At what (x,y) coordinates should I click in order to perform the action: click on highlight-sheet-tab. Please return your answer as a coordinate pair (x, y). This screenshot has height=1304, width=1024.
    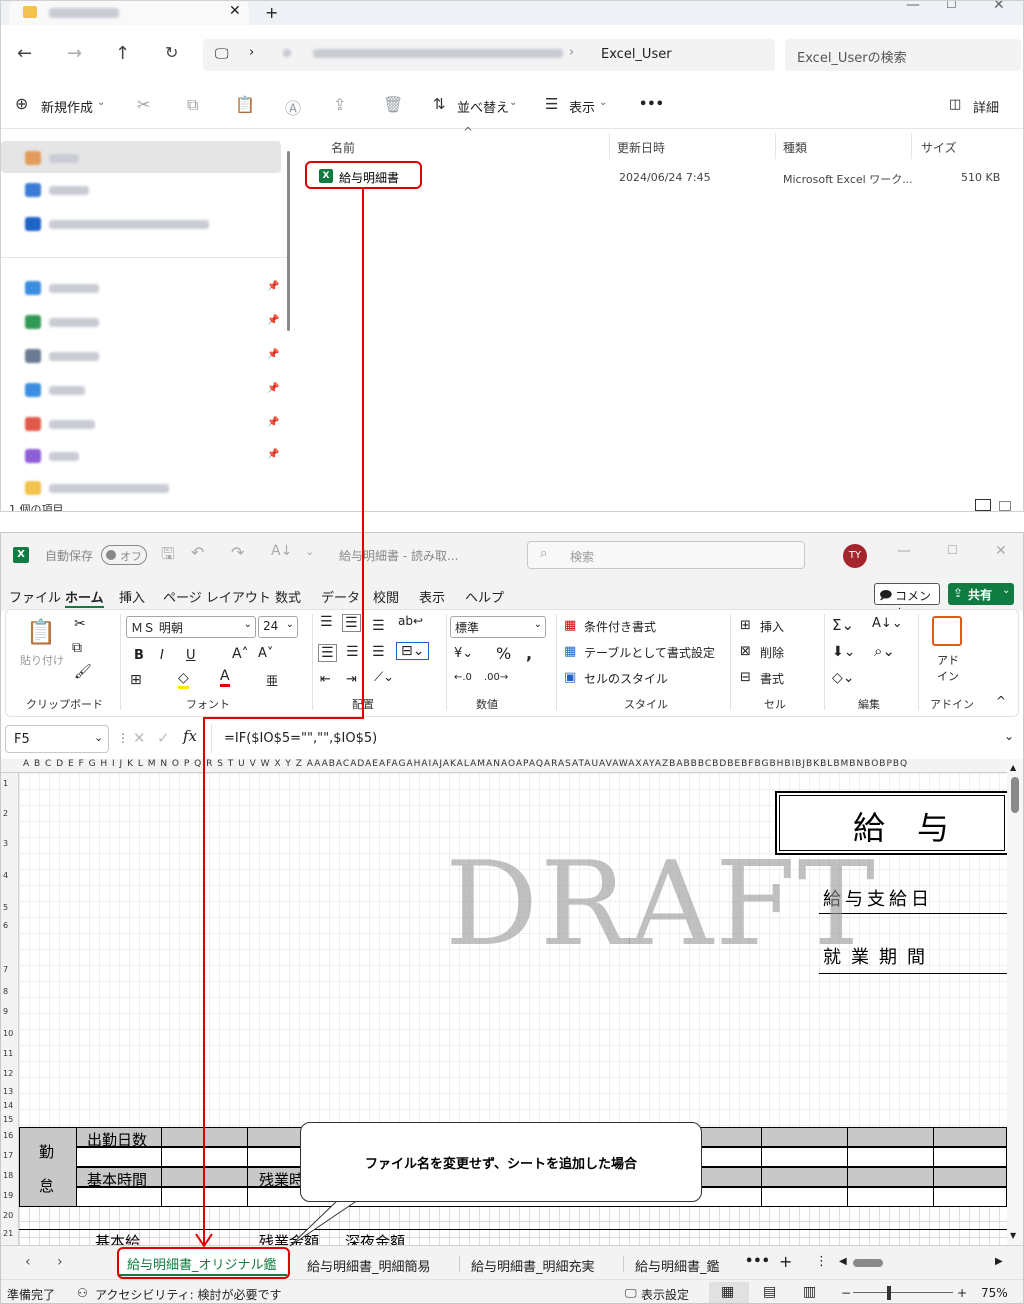
    Looking at the image, I should click on (203, 1263).